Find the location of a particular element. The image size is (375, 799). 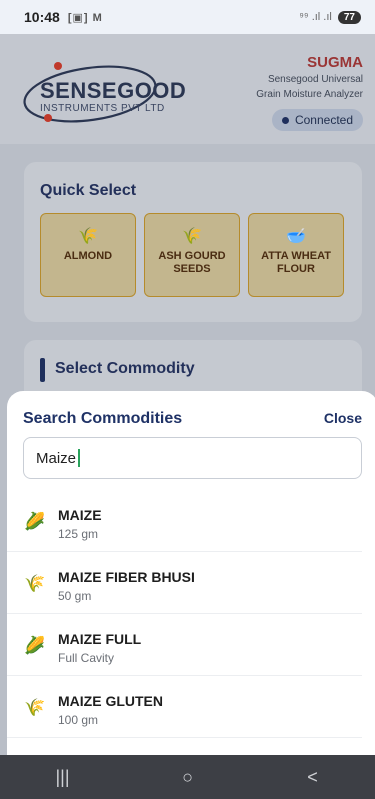

battery-icon: 77 is located at coordinates (349, 17).